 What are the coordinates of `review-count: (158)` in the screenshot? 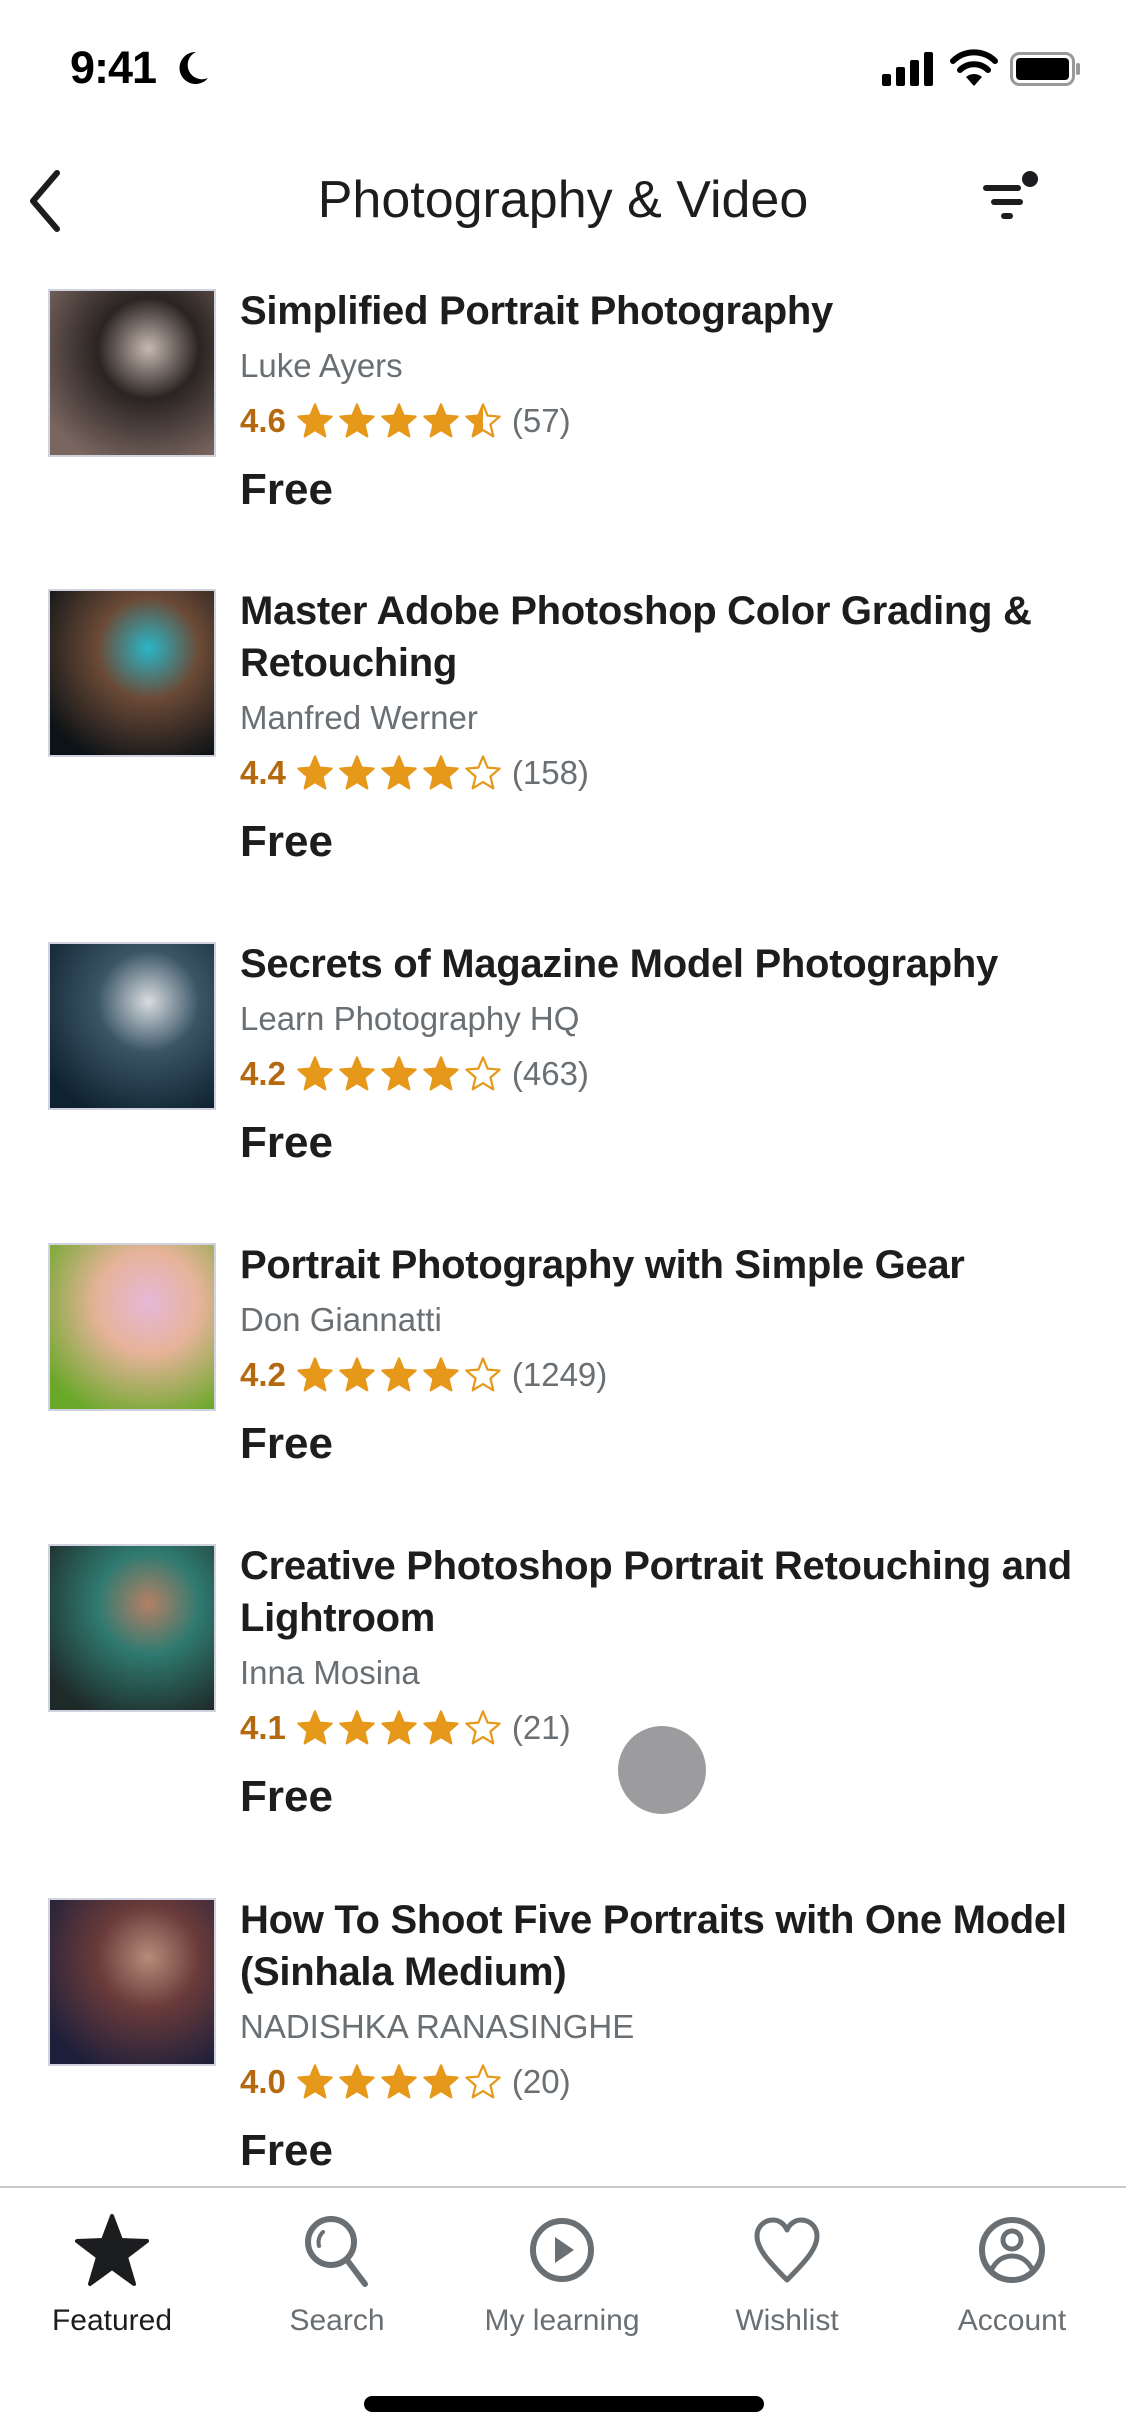 It's located at (550, 772).